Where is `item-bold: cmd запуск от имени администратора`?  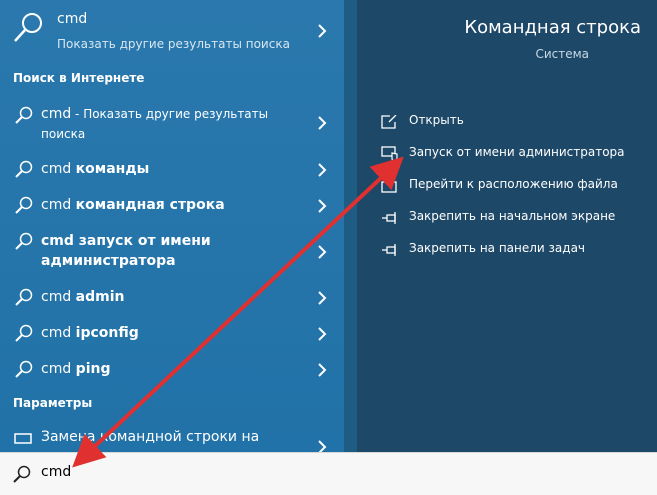
item-bold: cmd запуск от имени администратора is located at coordinates (126, 251).